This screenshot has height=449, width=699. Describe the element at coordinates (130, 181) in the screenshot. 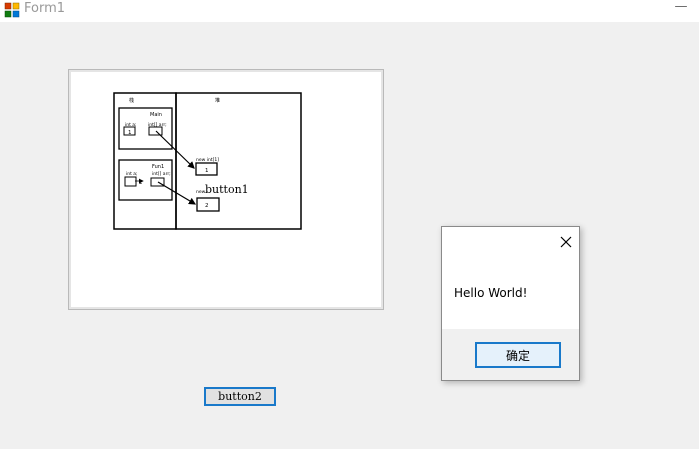

I see `fun1-a-box` at that location.